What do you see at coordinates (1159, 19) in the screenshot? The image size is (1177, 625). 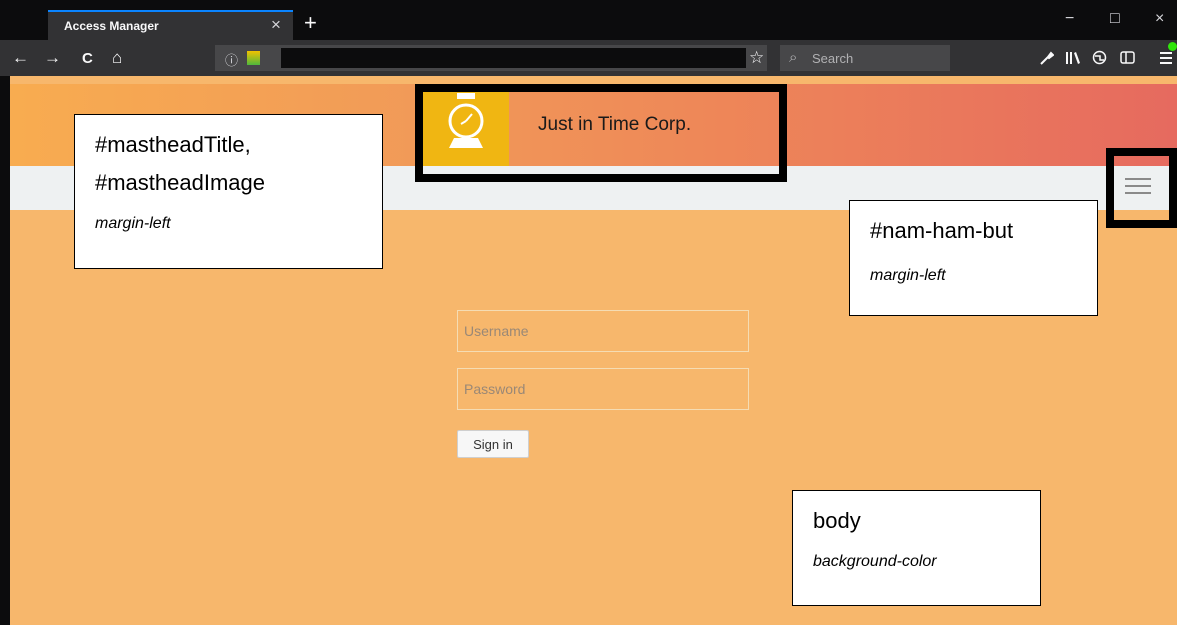 I see `close-window-icon: ×` at bounding box center [1159, 19].